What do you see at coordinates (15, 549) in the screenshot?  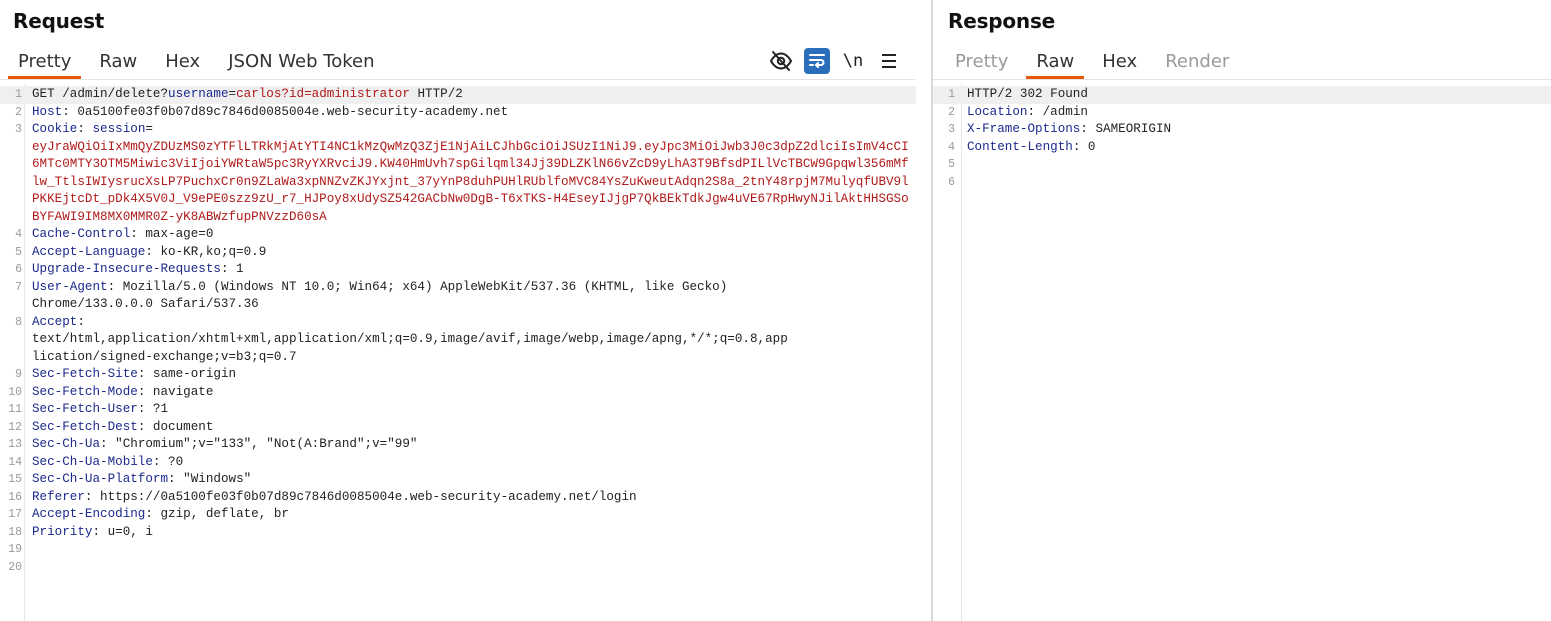 I see `line-number: 19` at bounding box center [15, 549].